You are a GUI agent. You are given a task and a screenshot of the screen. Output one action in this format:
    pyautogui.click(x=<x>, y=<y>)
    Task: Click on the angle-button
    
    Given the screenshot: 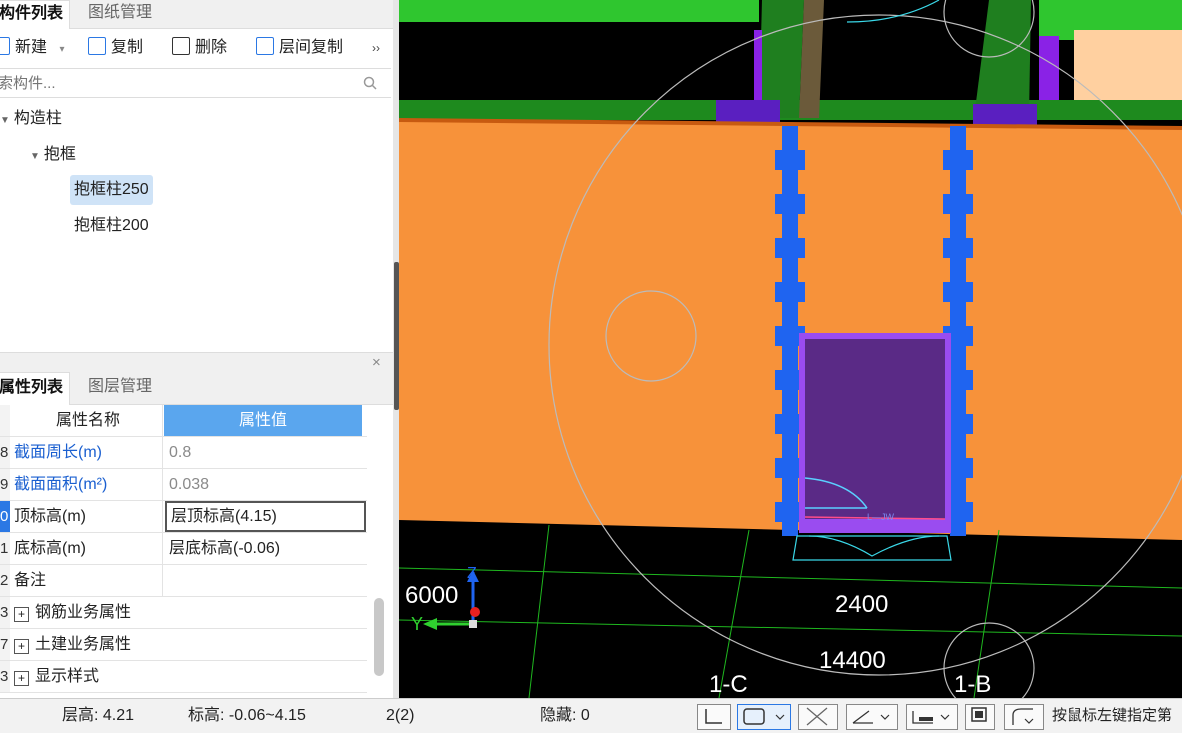 What is the action you would take?
    pyautogui.click(x=872, y=717)
    